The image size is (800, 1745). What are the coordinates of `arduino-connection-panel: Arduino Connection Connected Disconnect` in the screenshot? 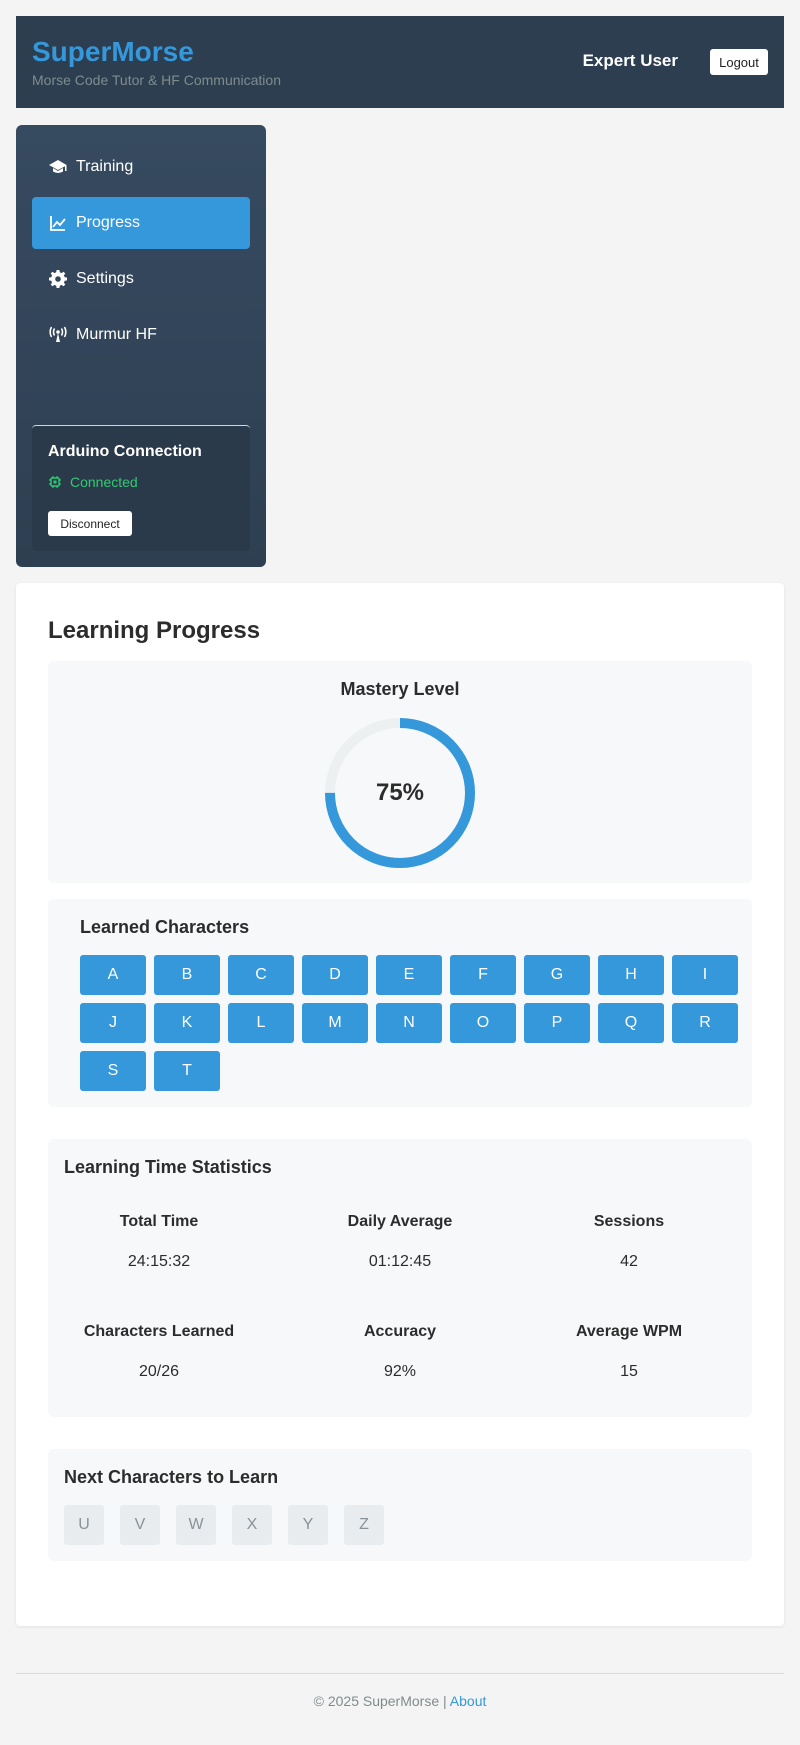 It's located at (141, 488).